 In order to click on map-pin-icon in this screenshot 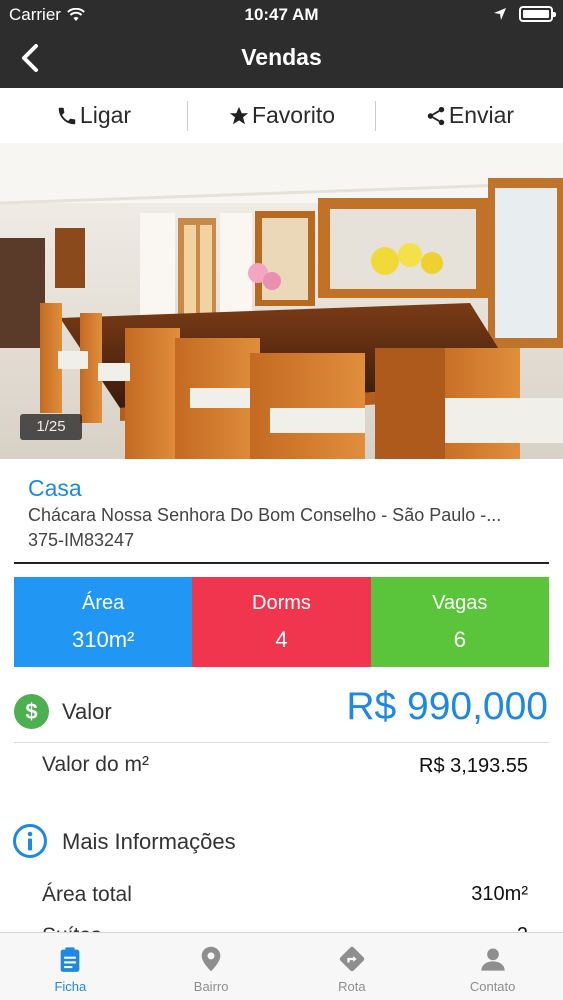, I will do `click(211, 959)`.